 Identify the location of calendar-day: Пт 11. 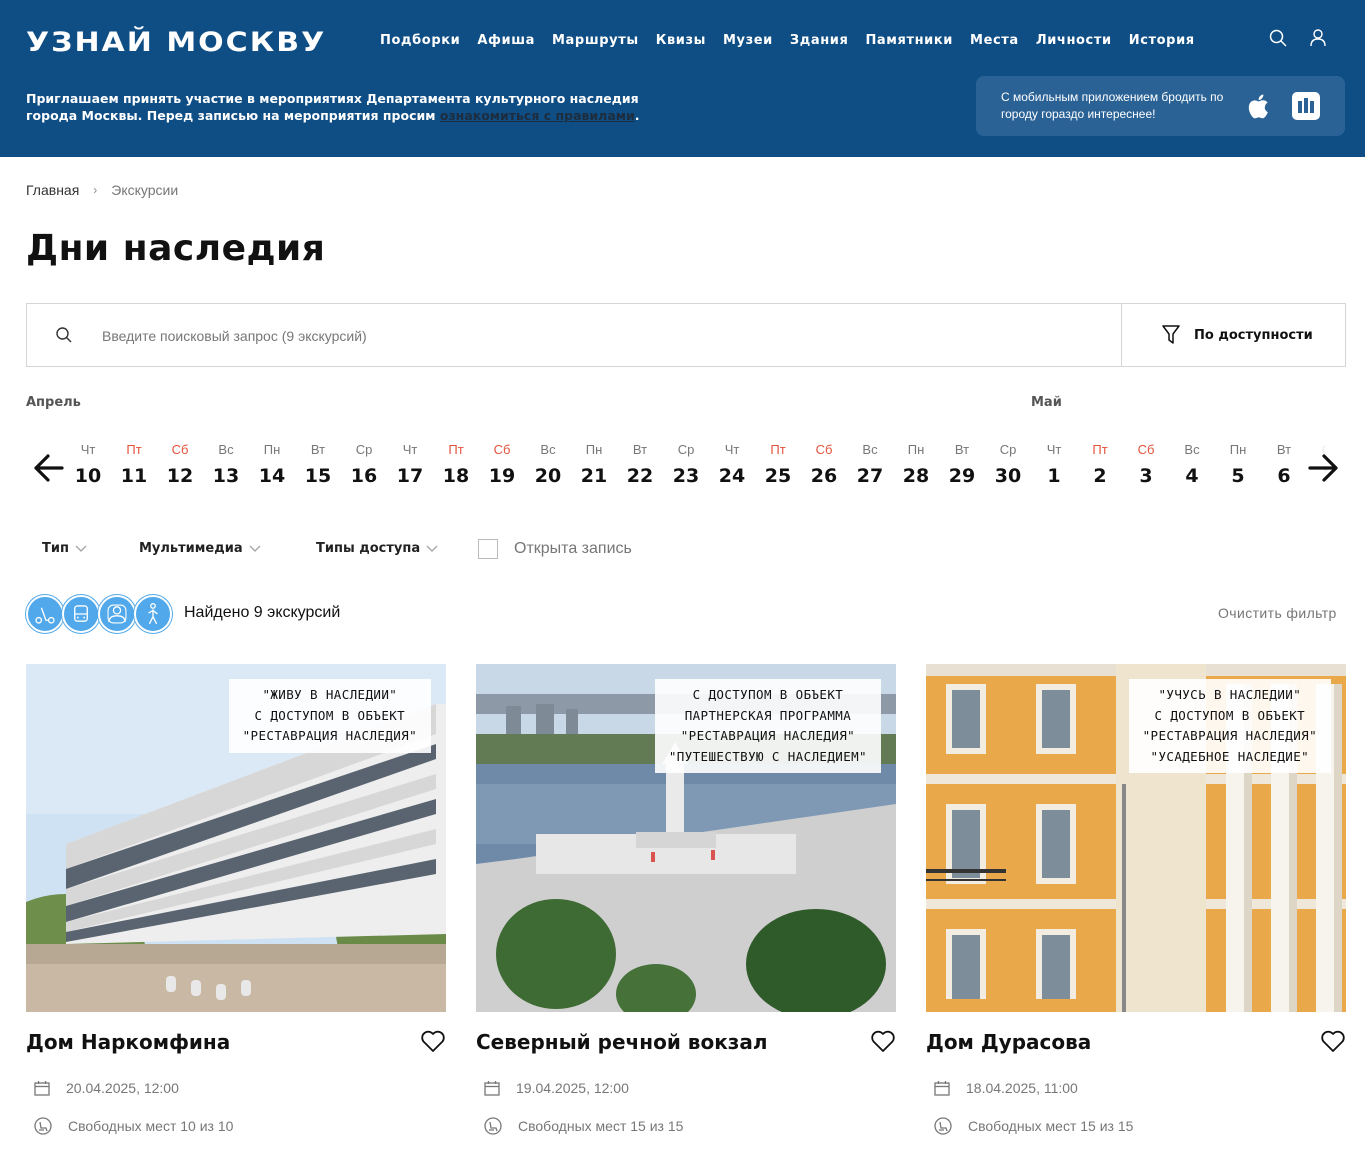
(134, 463).